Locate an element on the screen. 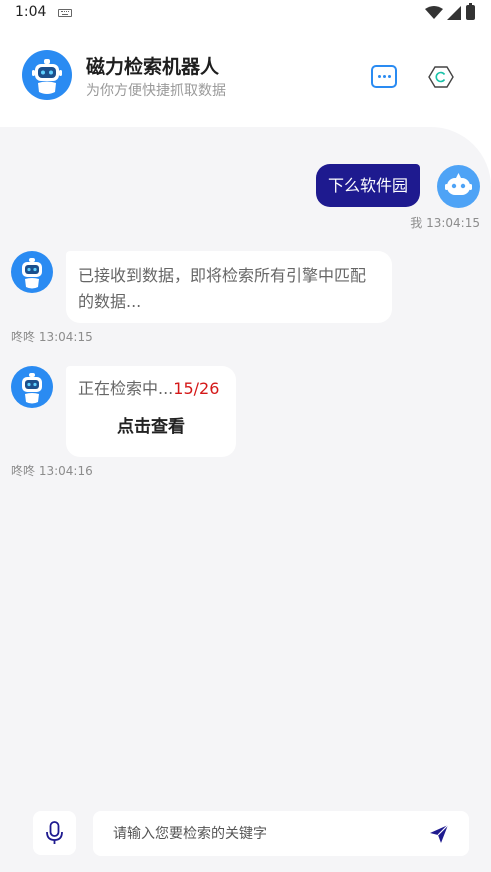 This screenshot has width=491, height=872. view-results-button: 点击查看 is located at coordinates (151, 427).